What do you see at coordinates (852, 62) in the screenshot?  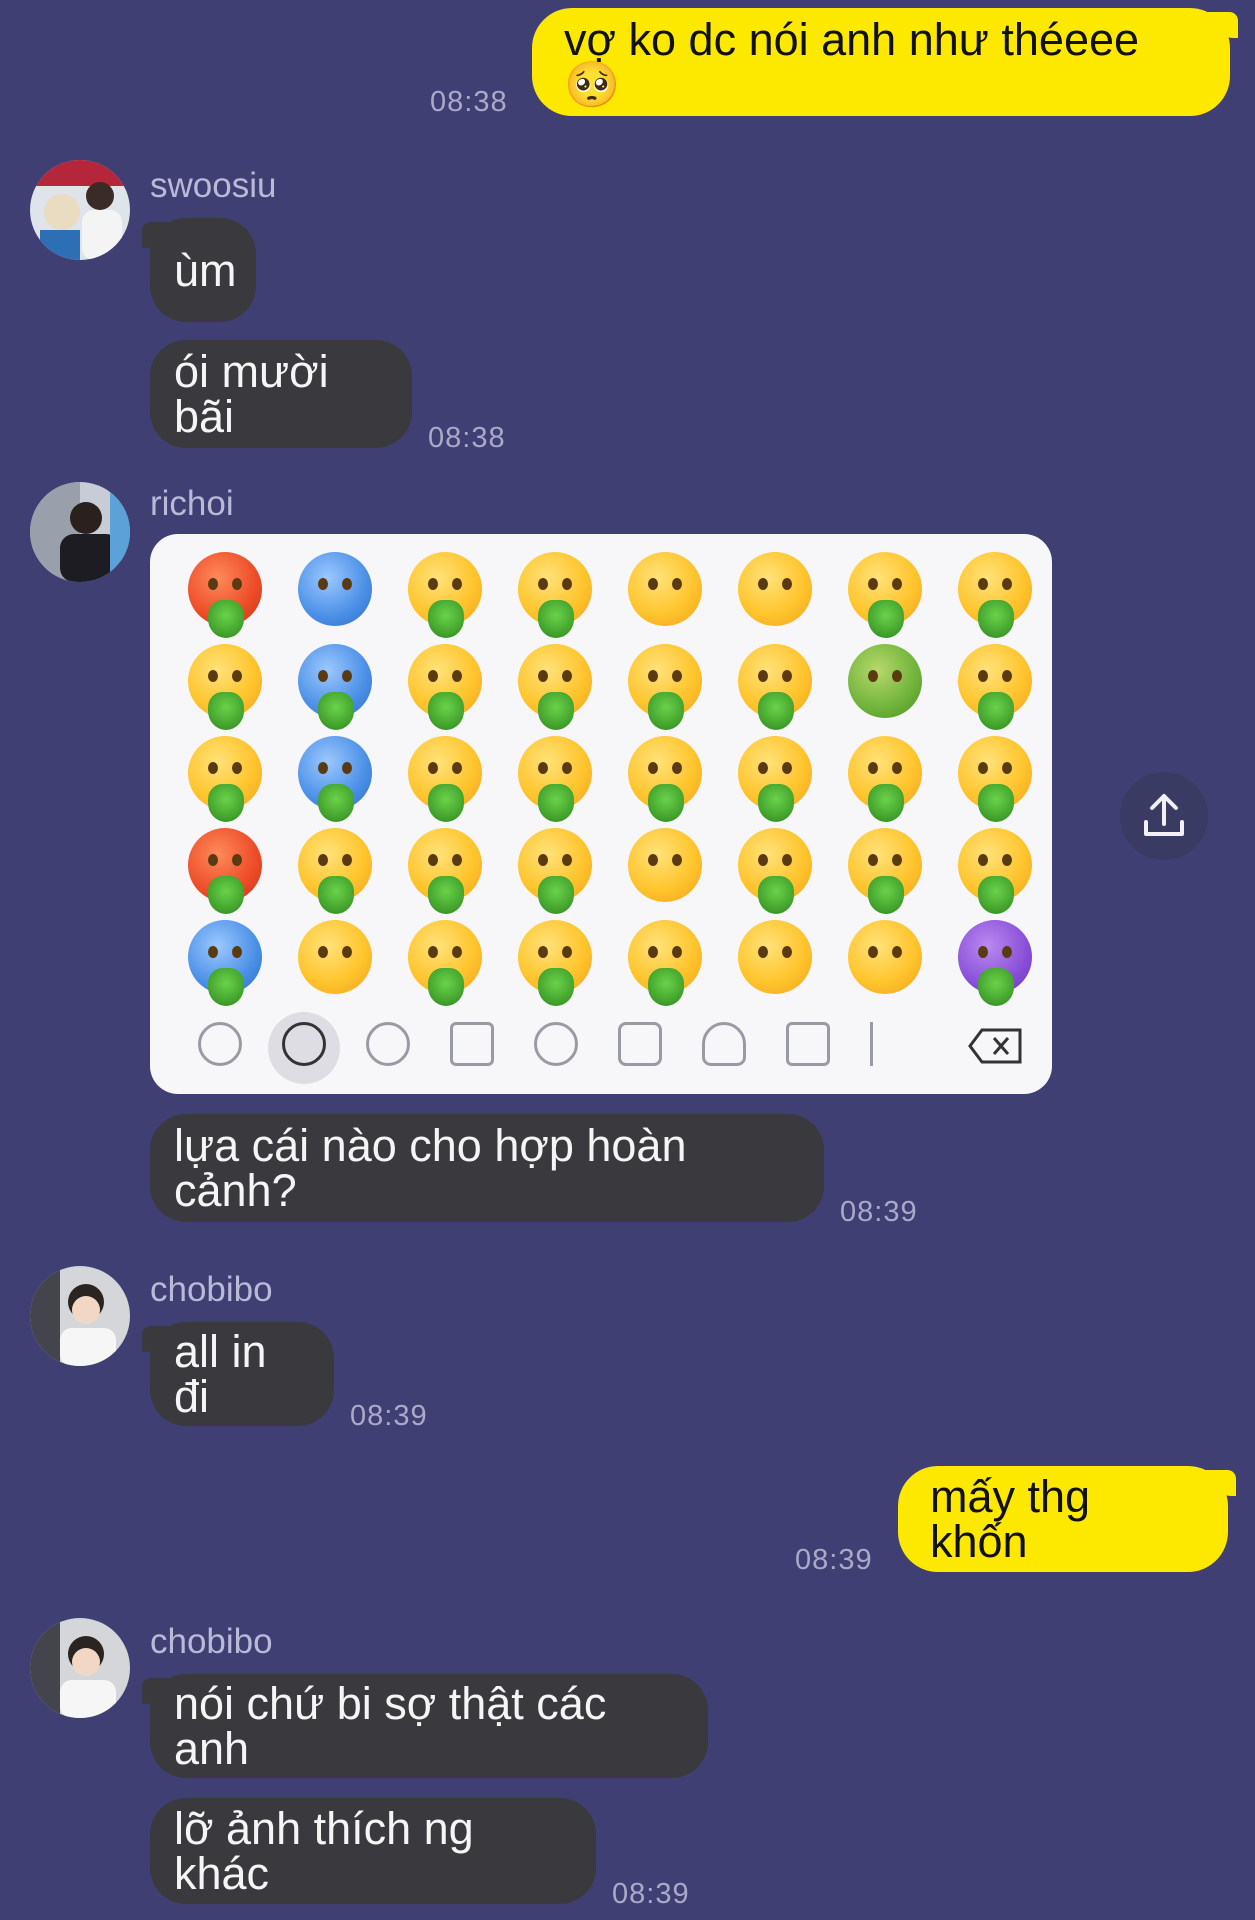 I see `message-text: vợ ko dc nói anh như théeee 🥺` at bounding box center [852, 62].